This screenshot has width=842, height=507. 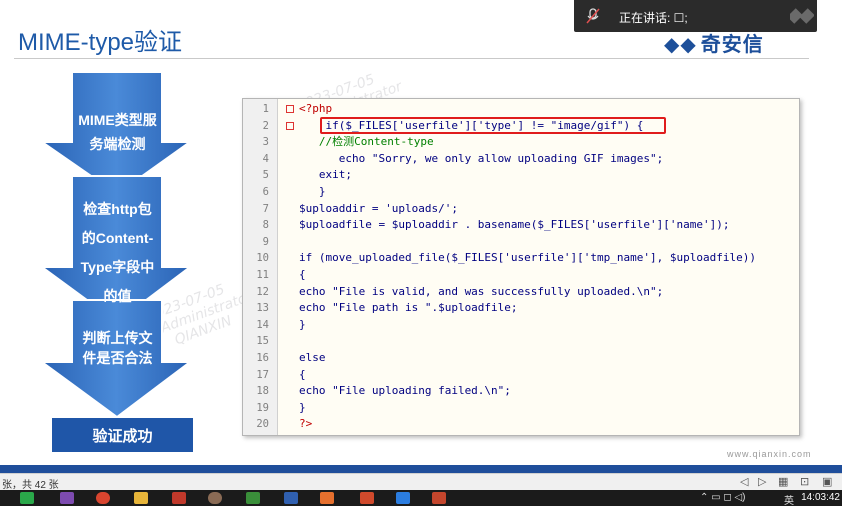 What do you see at coordinates (521, 341) in the screenshot?
I see `code-line: 15` at bounding box center [521, 341].